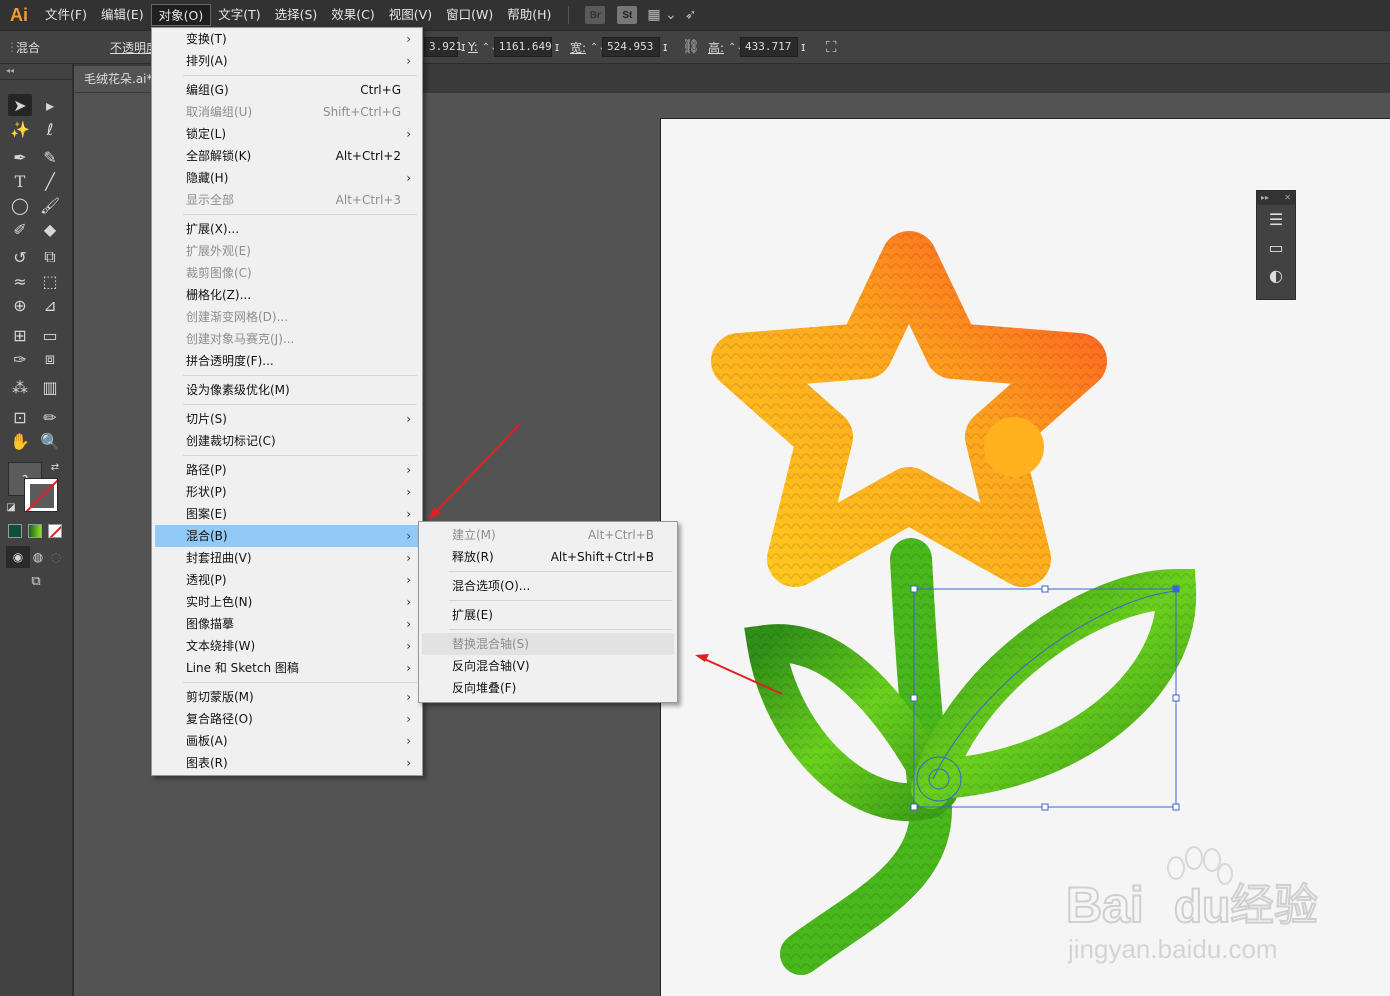 The width and height of the screenshot is (1390, 996). I want to click on close-panel-icon: ✕, so click(1287, 198).